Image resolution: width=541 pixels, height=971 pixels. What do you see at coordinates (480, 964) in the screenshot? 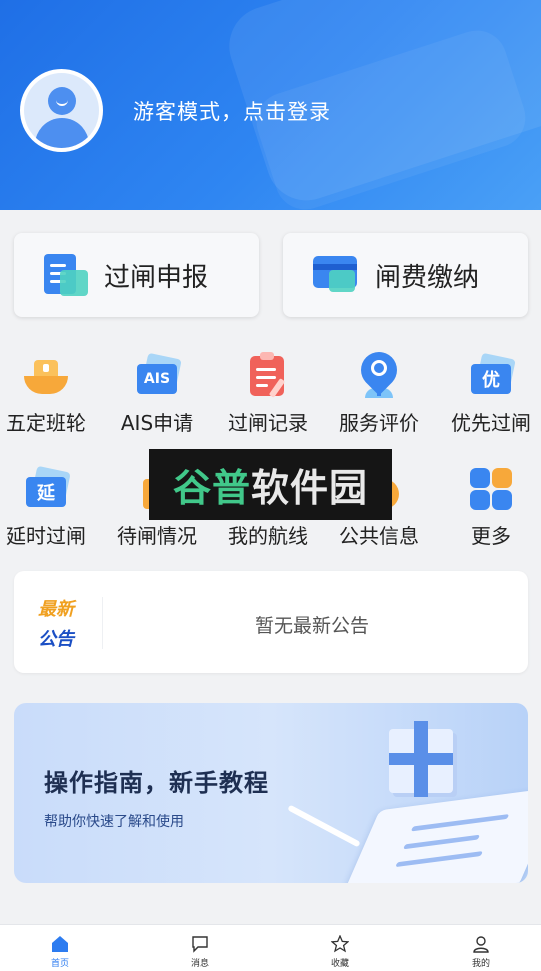
I see `tab-label: 我的` at bounding box center [480, 964].